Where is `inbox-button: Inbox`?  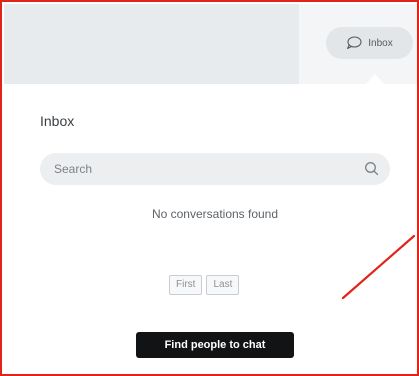 inbox-button: Inbox is located at coordinates (369, 43).